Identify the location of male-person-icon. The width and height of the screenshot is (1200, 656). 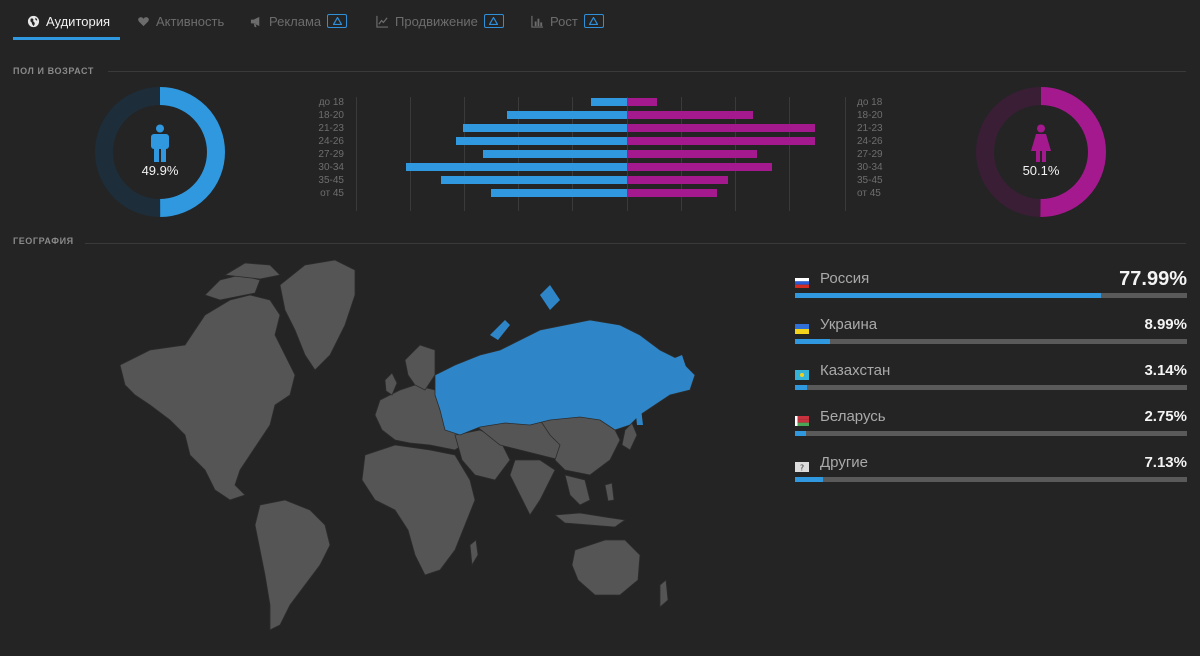
(160, 143).